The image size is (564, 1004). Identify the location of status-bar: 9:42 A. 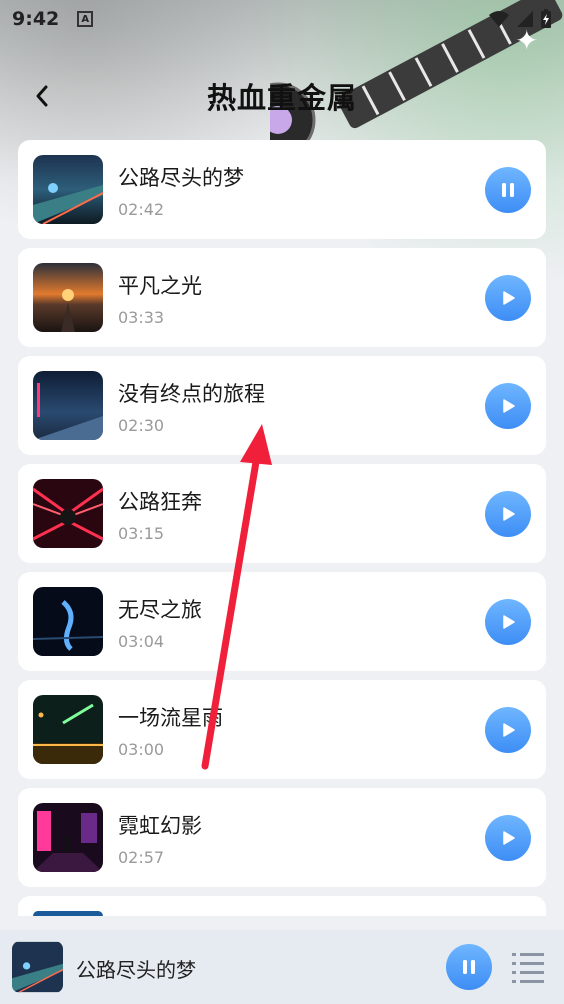
(282, 19).